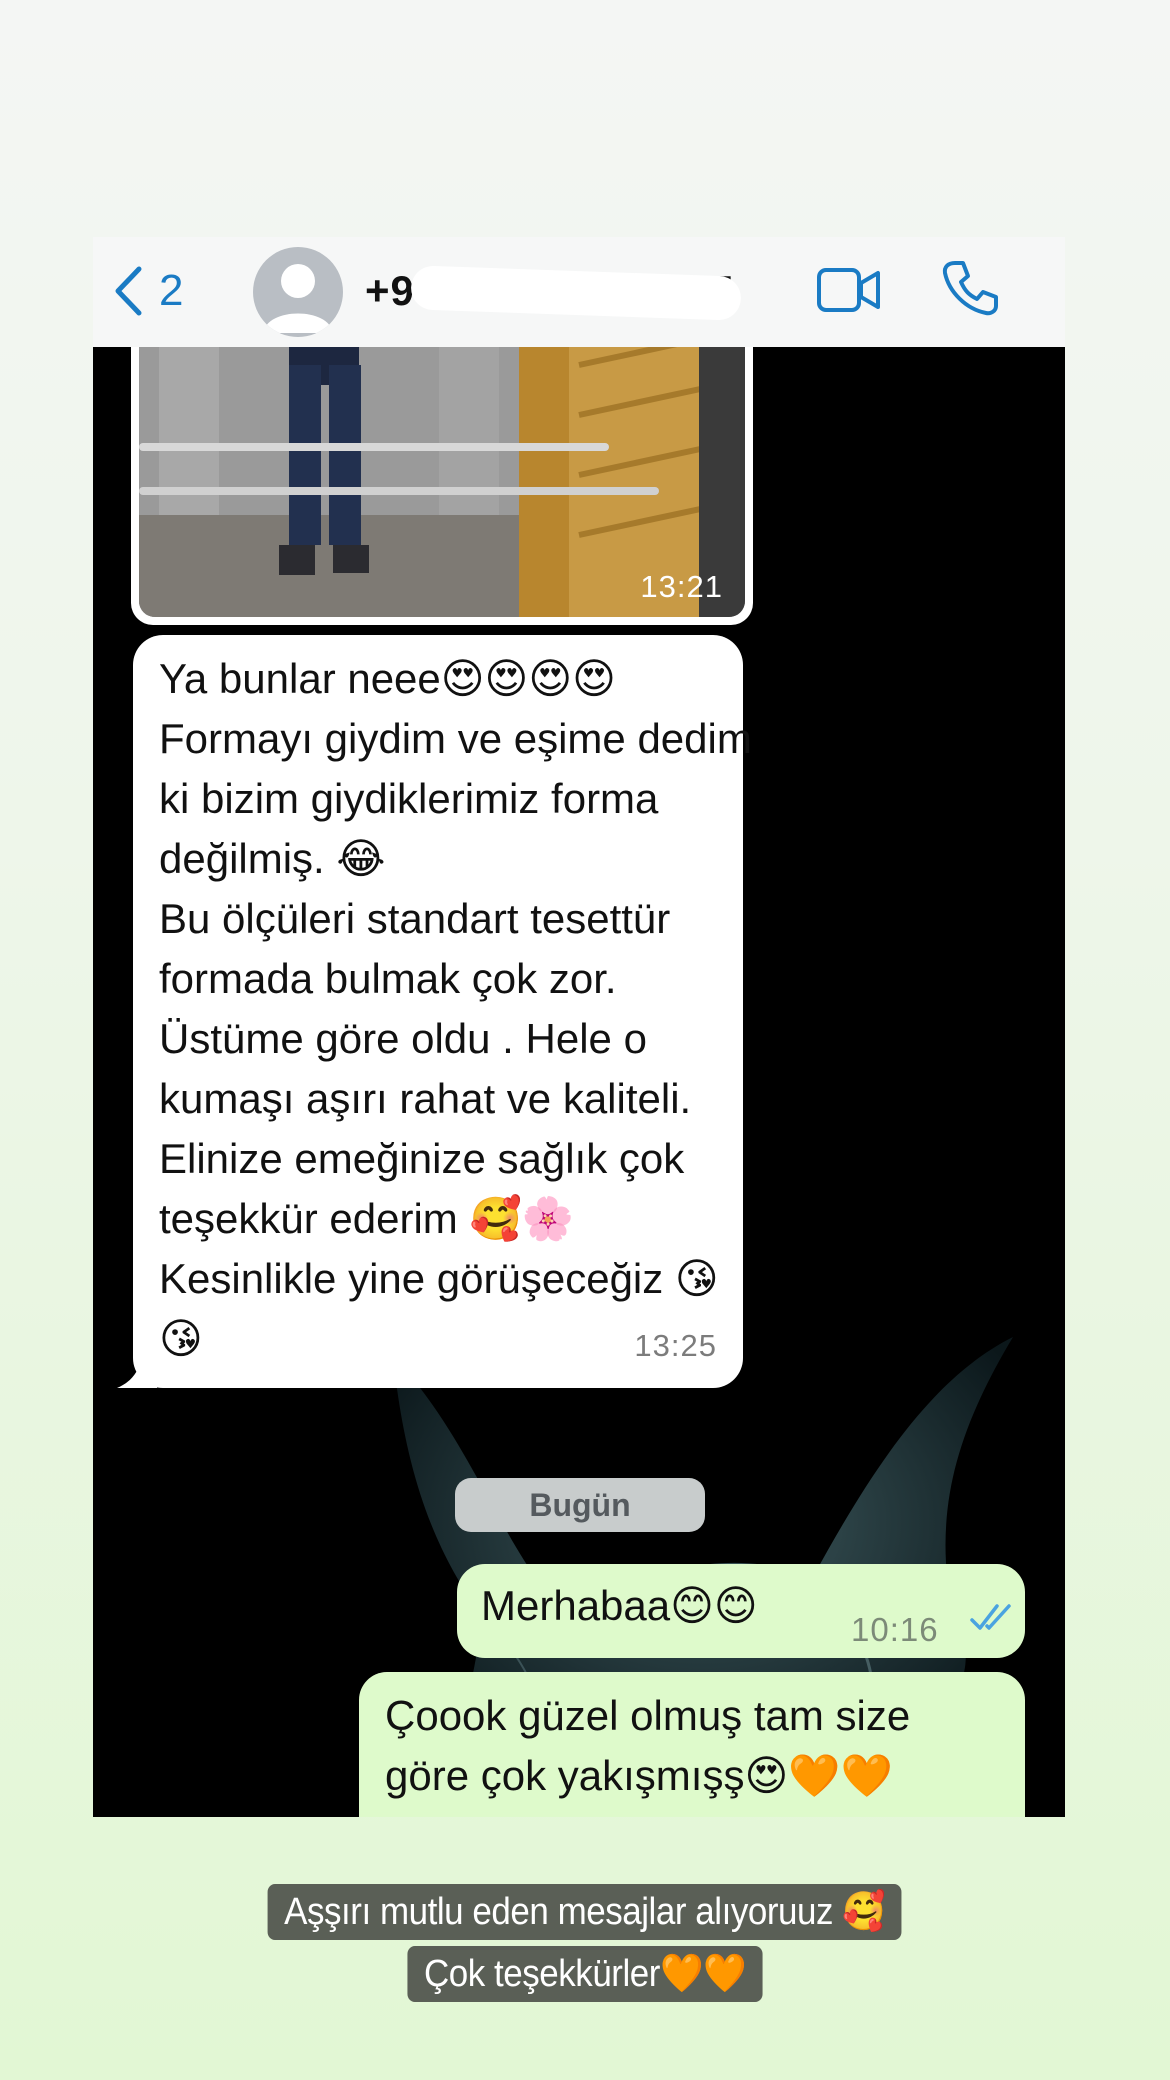 The image size is (1170, 2080). What do you see at coordinates (681, 586) in the screenshot?
I see `message-time: 13:21` at bounding box center [681, 586].